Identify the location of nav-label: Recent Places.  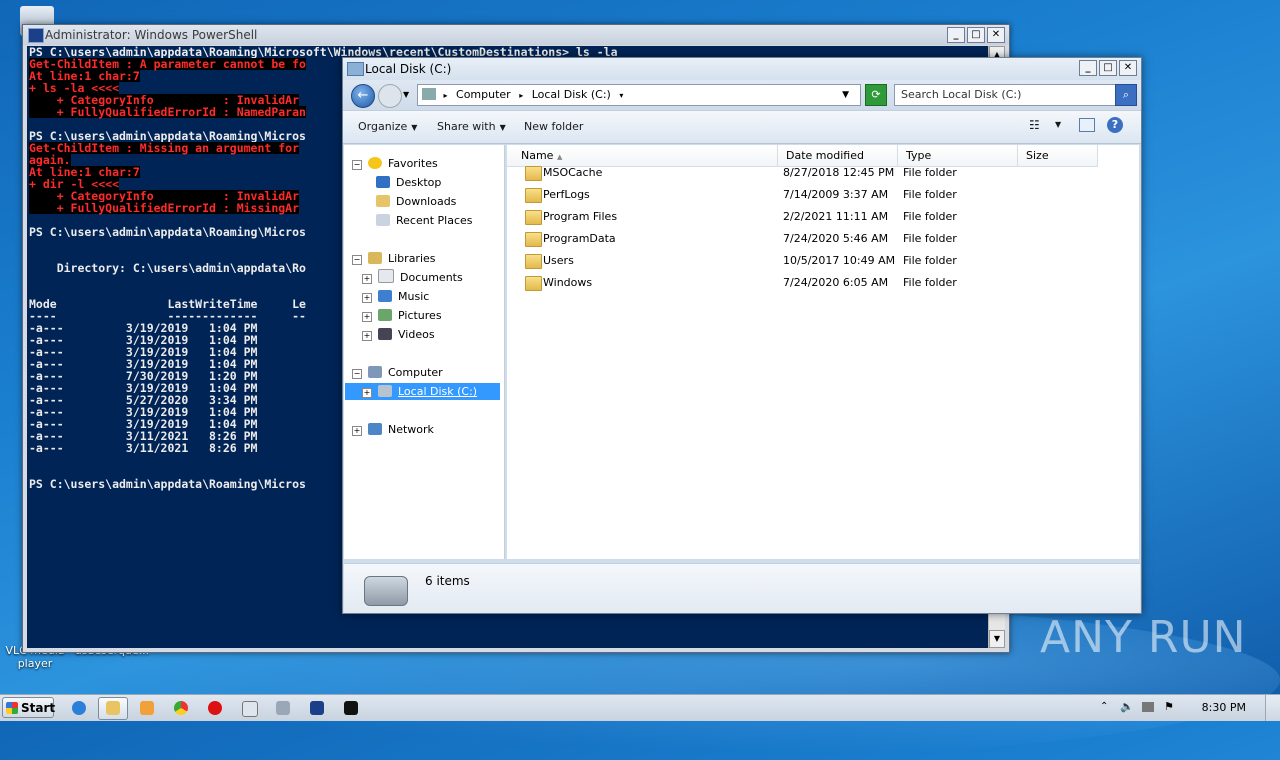
(434, 220).